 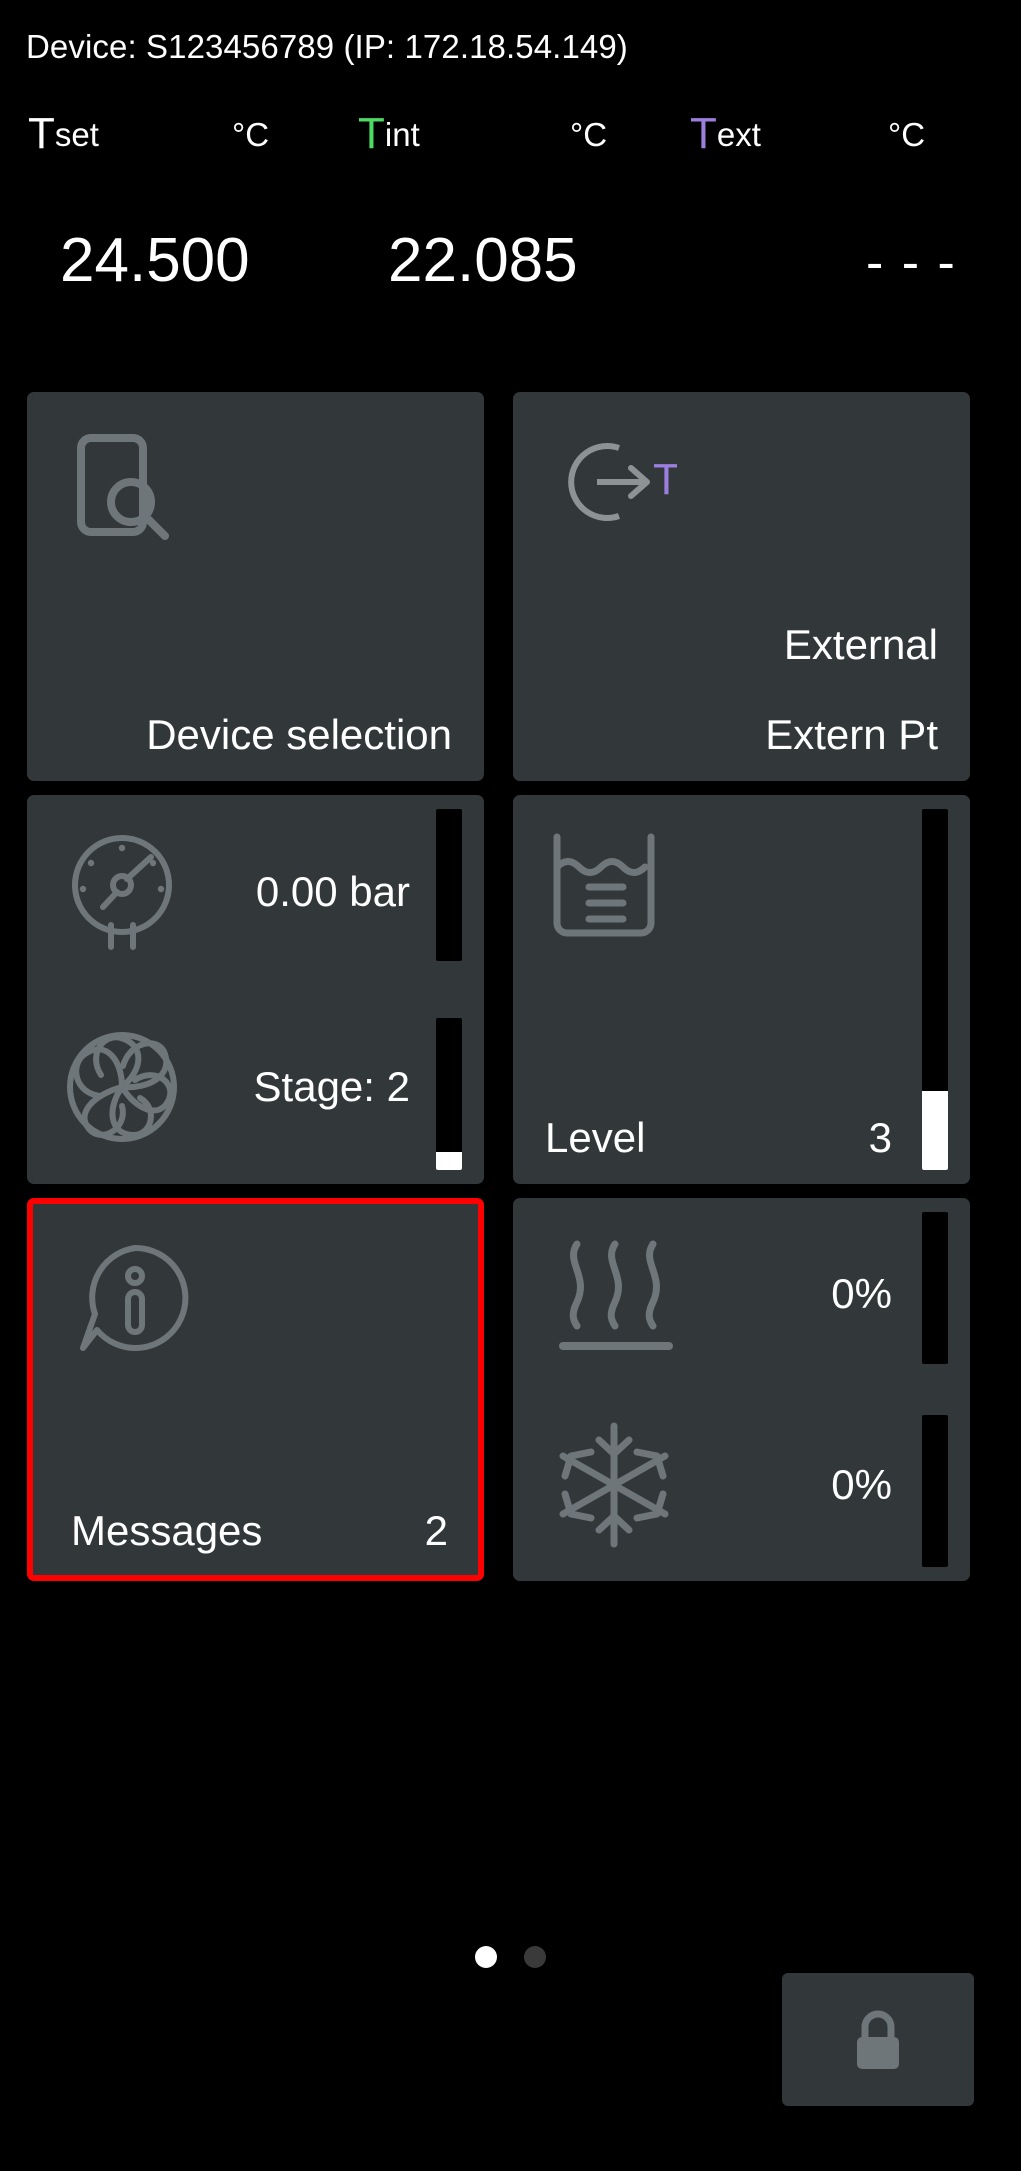 What do you see at coordinates (613, 482) in the screenshot?
I see `external-source-icon: T` at bounding box center [613, 482].